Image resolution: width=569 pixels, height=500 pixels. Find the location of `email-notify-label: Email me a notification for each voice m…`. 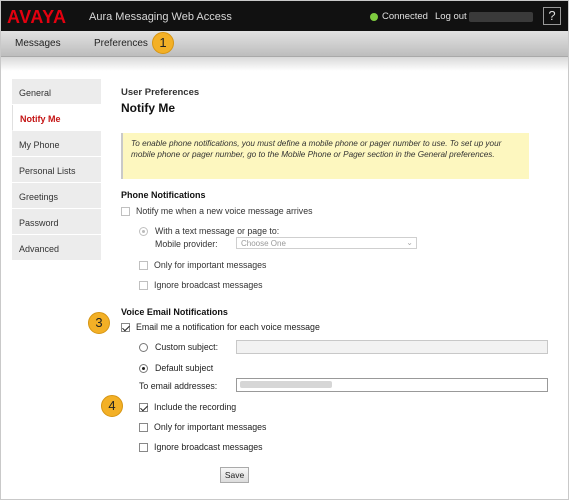

email-notify-label: Email me a notification for each voice m… is located at coordinates (228, 327).